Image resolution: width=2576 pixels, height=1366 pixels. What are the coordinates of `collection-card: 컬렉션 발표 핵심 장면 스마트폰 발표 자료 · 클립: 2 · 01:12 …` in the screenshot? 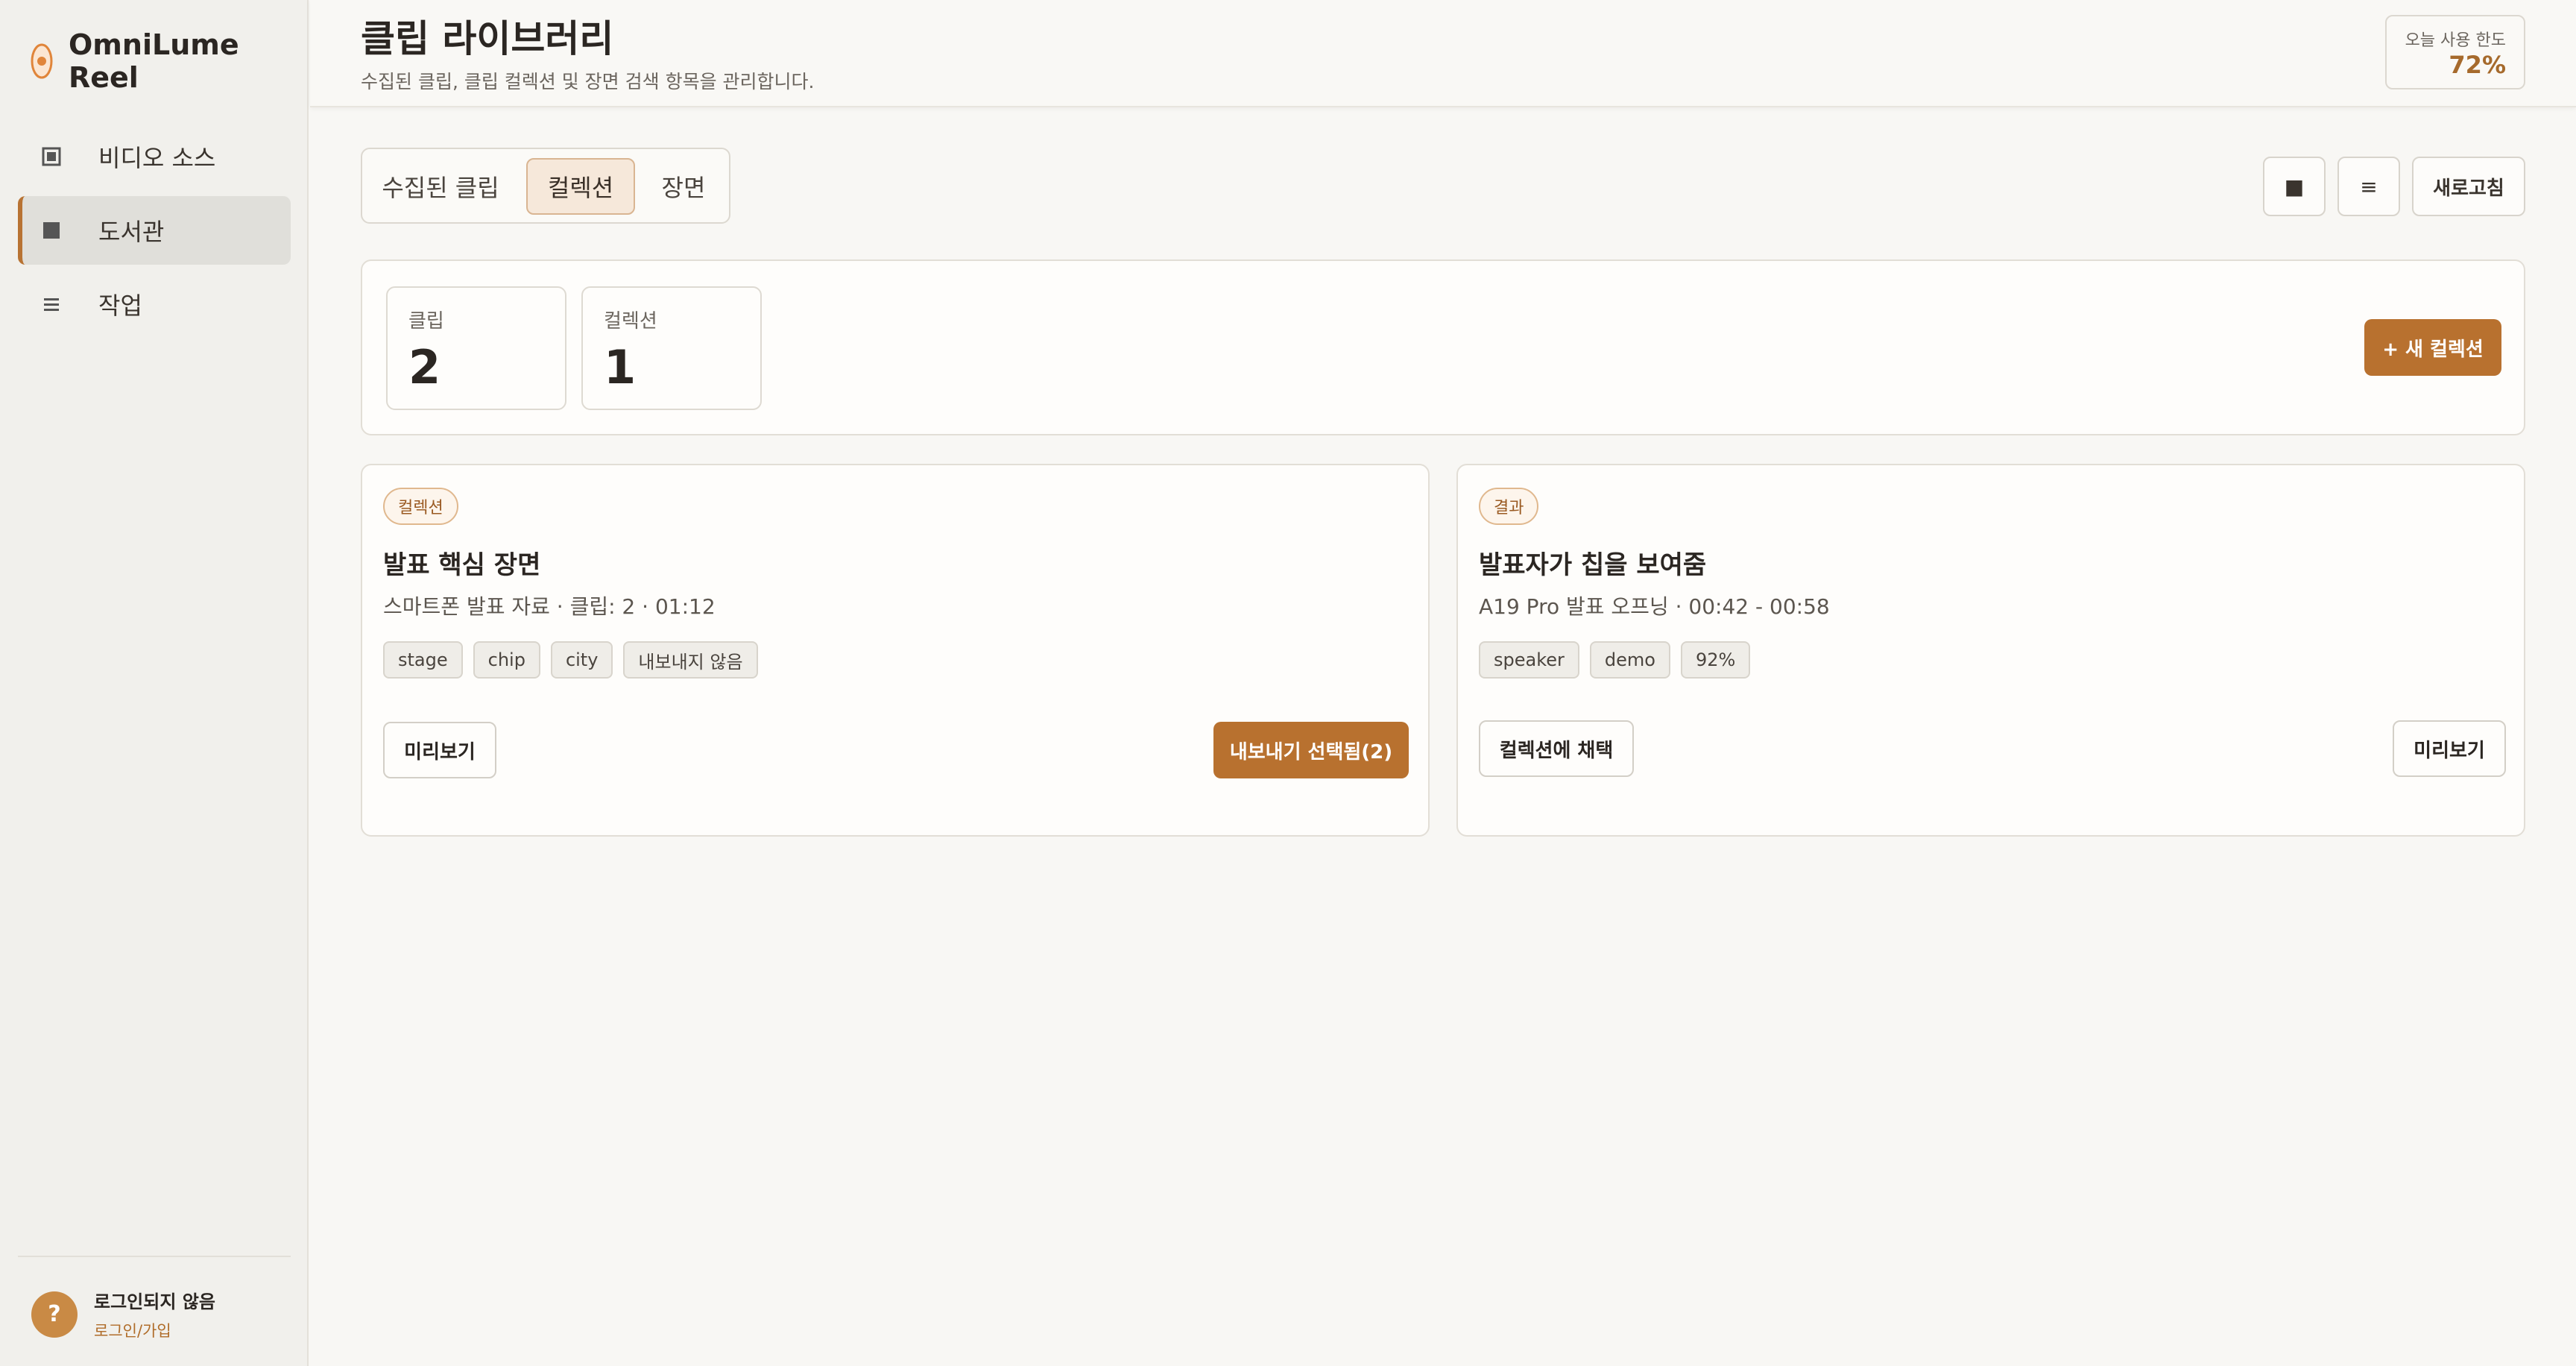 It's located at (895, 650).